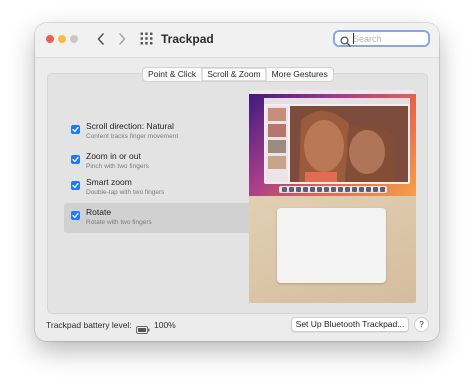  What do you see at coordinates (75, 129) in the screenshot?
I see `scroll-direction-checkbox` at bounding box center [75, 129].